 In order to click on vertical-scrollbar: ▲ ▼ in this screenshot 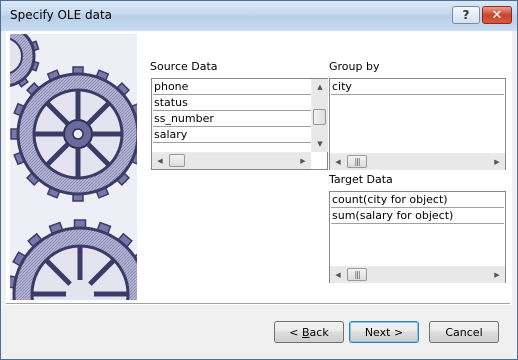, I will do `click(319, 115)`.